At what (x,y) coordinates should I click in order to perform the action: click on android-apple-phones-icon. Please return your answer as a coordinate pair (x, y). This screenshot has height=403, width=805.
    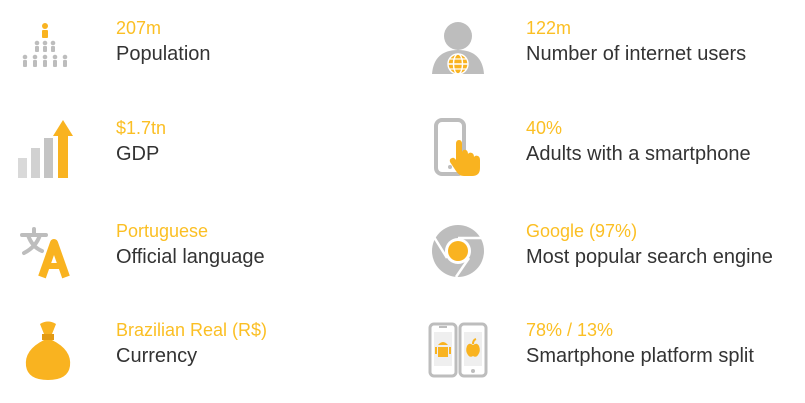
    Looking at the image, I should click on (458, 350).